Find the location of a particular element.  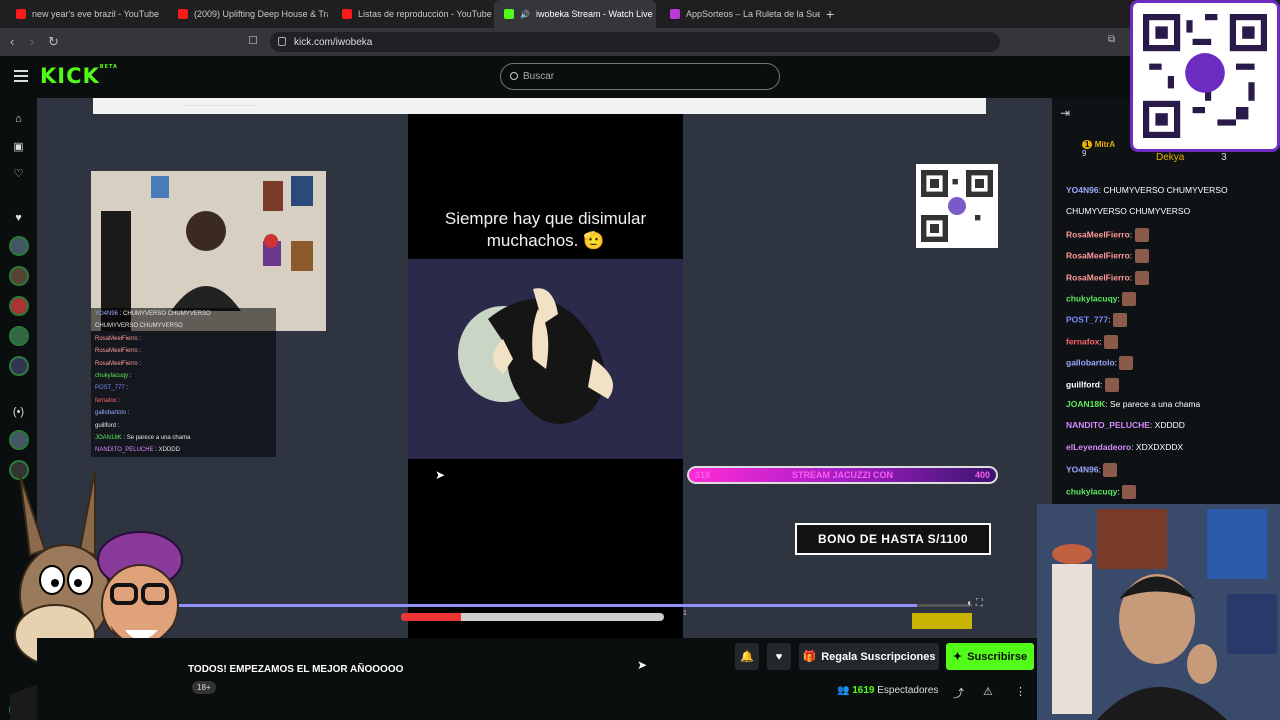

back-arrow-icon: ‹ is located at coordinates (12, 41).